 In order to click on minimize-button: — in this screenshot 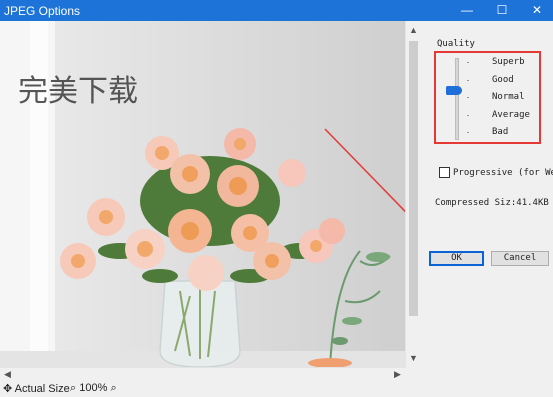, I will do `click(467, 10)`.